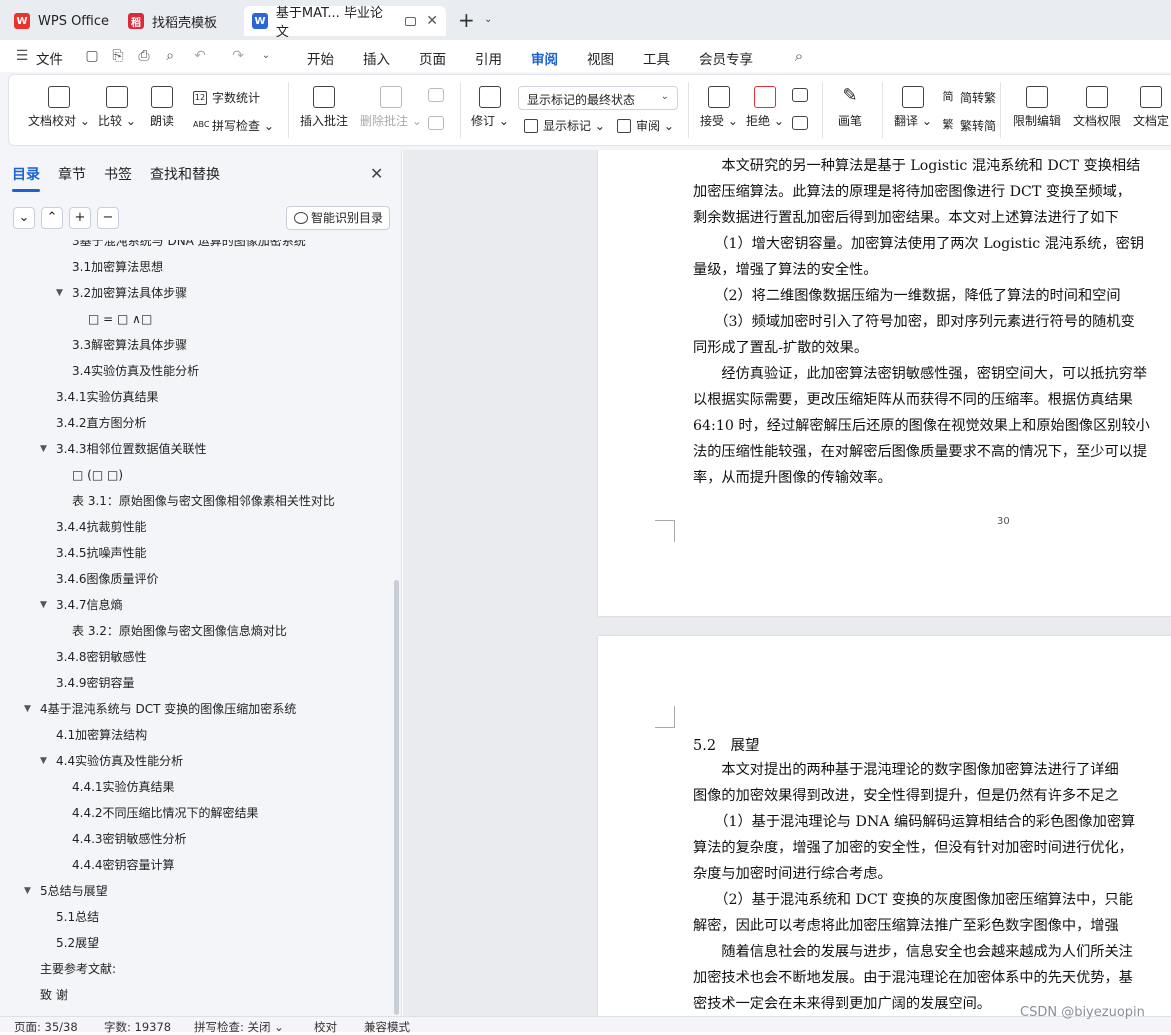  I want to click on spell-check-button: ABC 拼写检查 ⌄, so click(233, 125).